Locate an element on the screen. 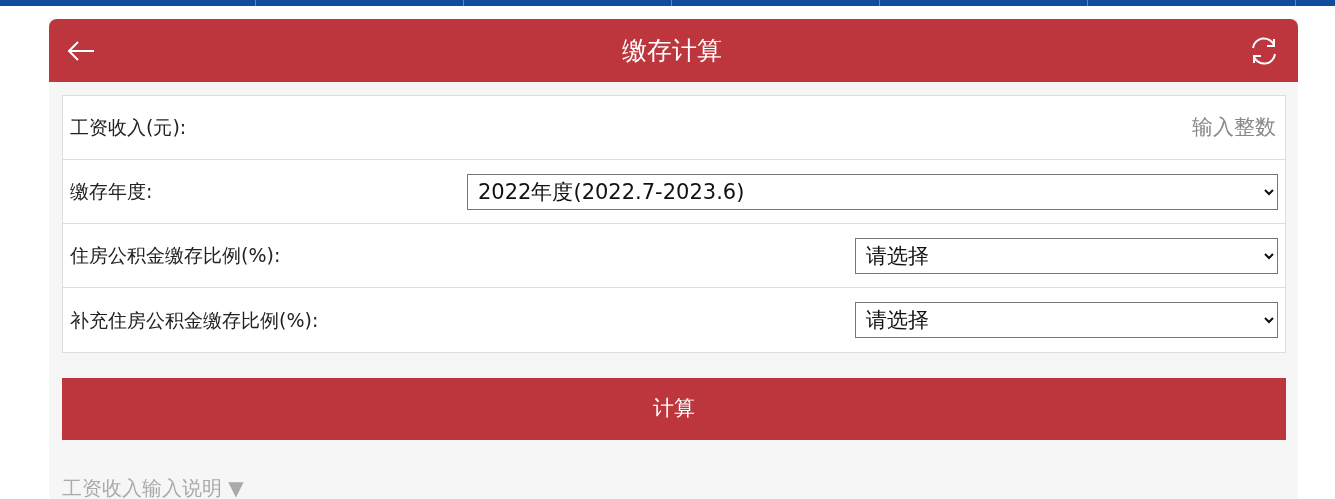  field-label: 补充住房公积金缴存比例(%): is located at coordinates (194, 320).